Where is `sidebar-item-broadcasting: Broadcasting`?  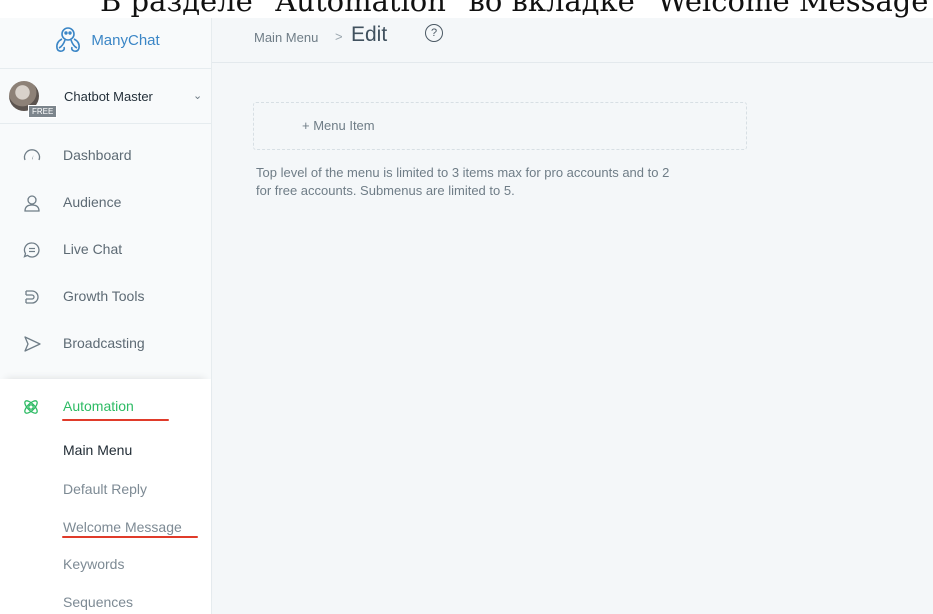 sidebar-item-broadcasting: Broadcasting is located at coordinates (105, 344).